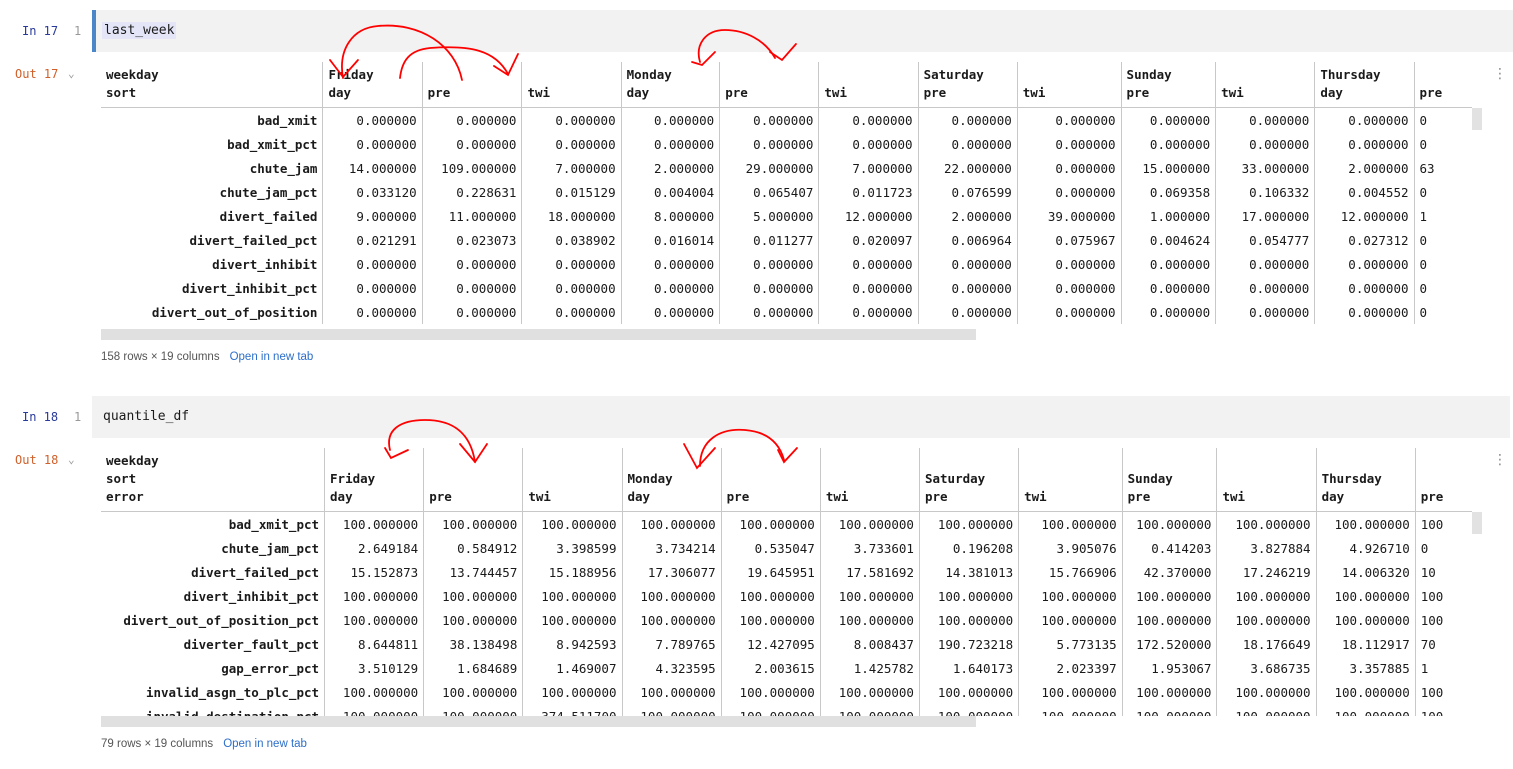  Describe the element at coordinates (471, 216) in the screenshot. I see `table-cell: 11.000000` at that location.